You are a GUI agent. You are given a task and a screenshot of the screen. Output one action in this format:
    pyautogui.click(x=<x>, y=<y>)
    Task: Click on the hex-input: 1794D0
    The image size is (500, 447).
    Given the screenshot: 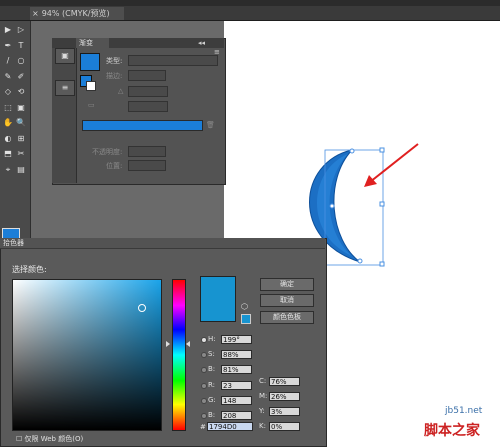 What is the action you would take?
    pyautogui.click(x=230, y=426)
    